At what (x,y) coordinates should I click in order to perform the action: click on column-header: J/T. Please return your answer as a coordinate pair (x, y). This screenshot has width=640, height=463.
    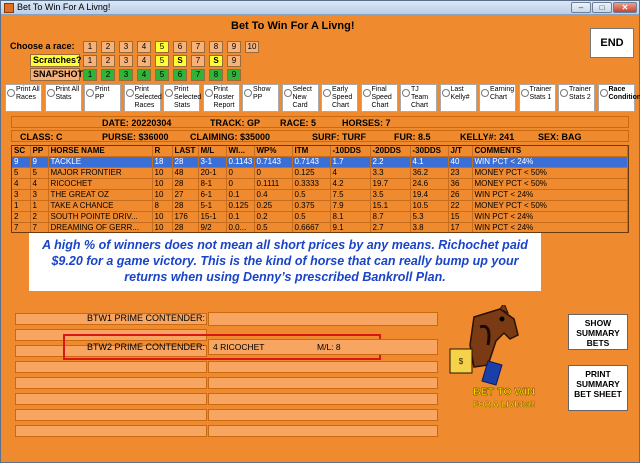
    Looking at the image, I should click on (460, 151).